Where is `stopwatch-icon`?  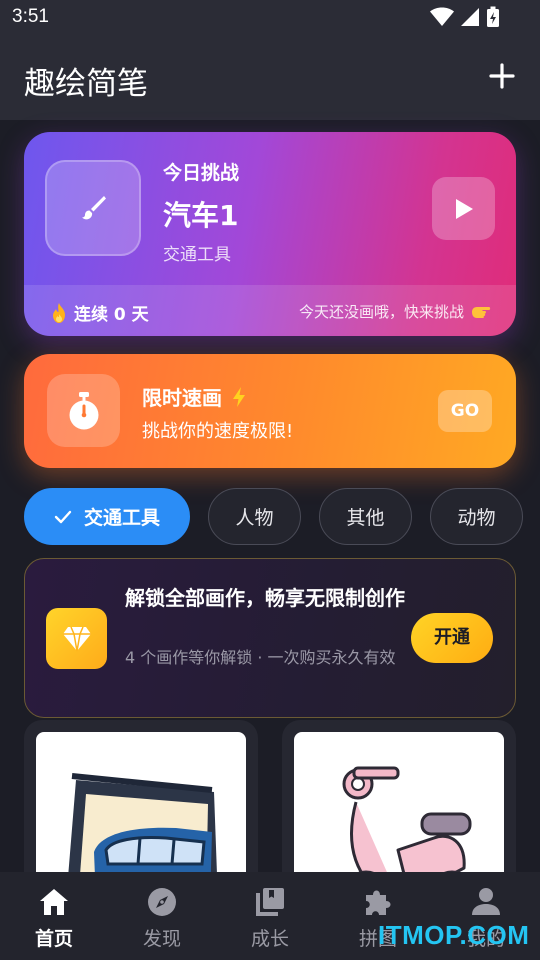 stopwatch-icon is located at coordinates (83, 410).